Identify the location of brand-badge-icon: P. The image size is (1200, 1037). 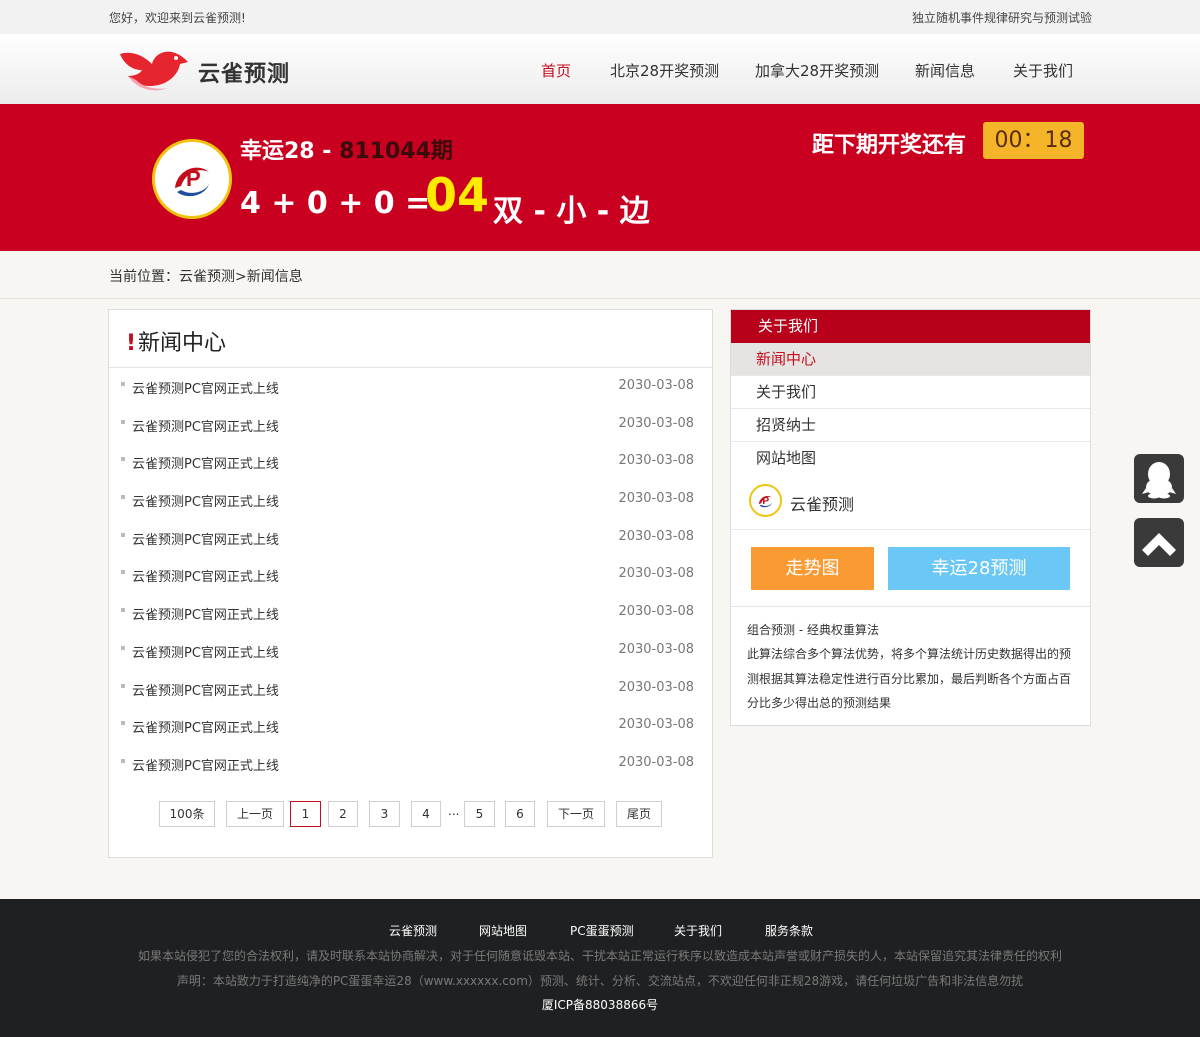
(765, 500).